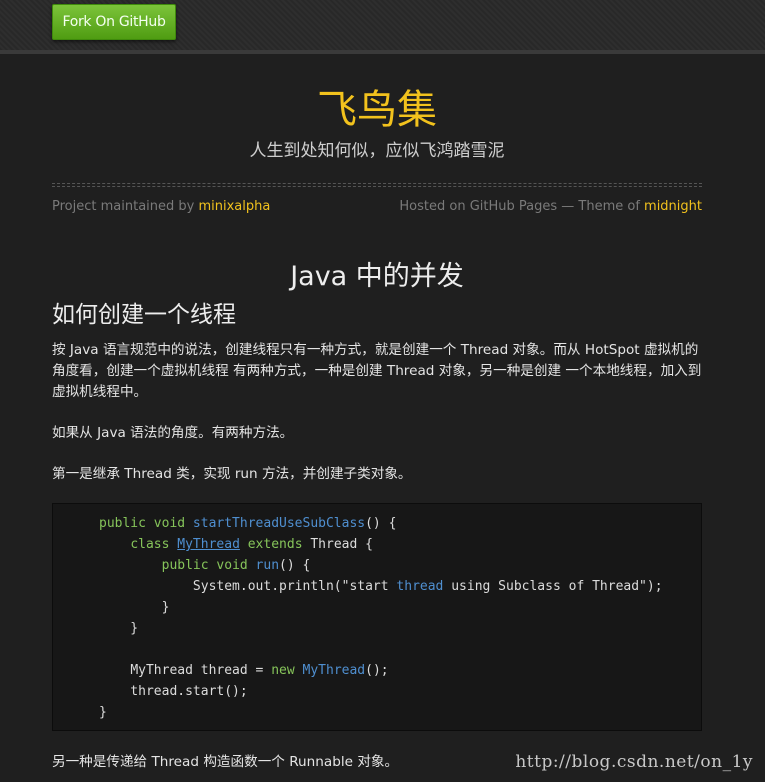 This screenshot has width=765, height=782. Describe the element at coordinates (232, 474) in the screenshot. I see `paragraph-subclass-method: 第一是继承 Thread 类，实现 run 方法，并创建子类对象。` at that location.